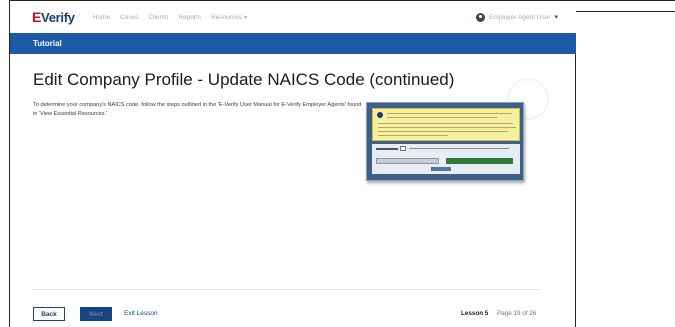  What do you see at coordinates (58, 17) in the screenshot?
I see `logo-text: Verify` at bounding box center [58, 17].